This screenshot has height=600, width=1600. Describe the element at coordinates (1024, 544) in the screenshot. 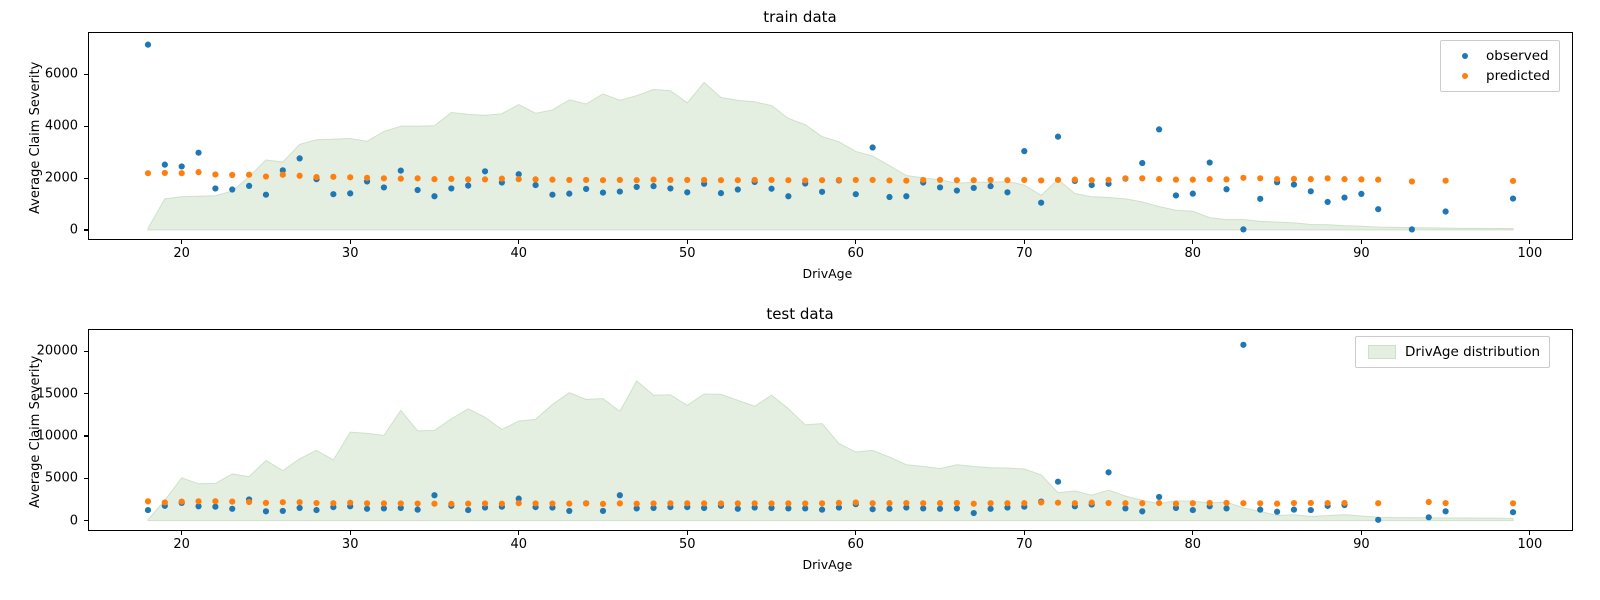

I see `x-tick-label: 70` at that location.